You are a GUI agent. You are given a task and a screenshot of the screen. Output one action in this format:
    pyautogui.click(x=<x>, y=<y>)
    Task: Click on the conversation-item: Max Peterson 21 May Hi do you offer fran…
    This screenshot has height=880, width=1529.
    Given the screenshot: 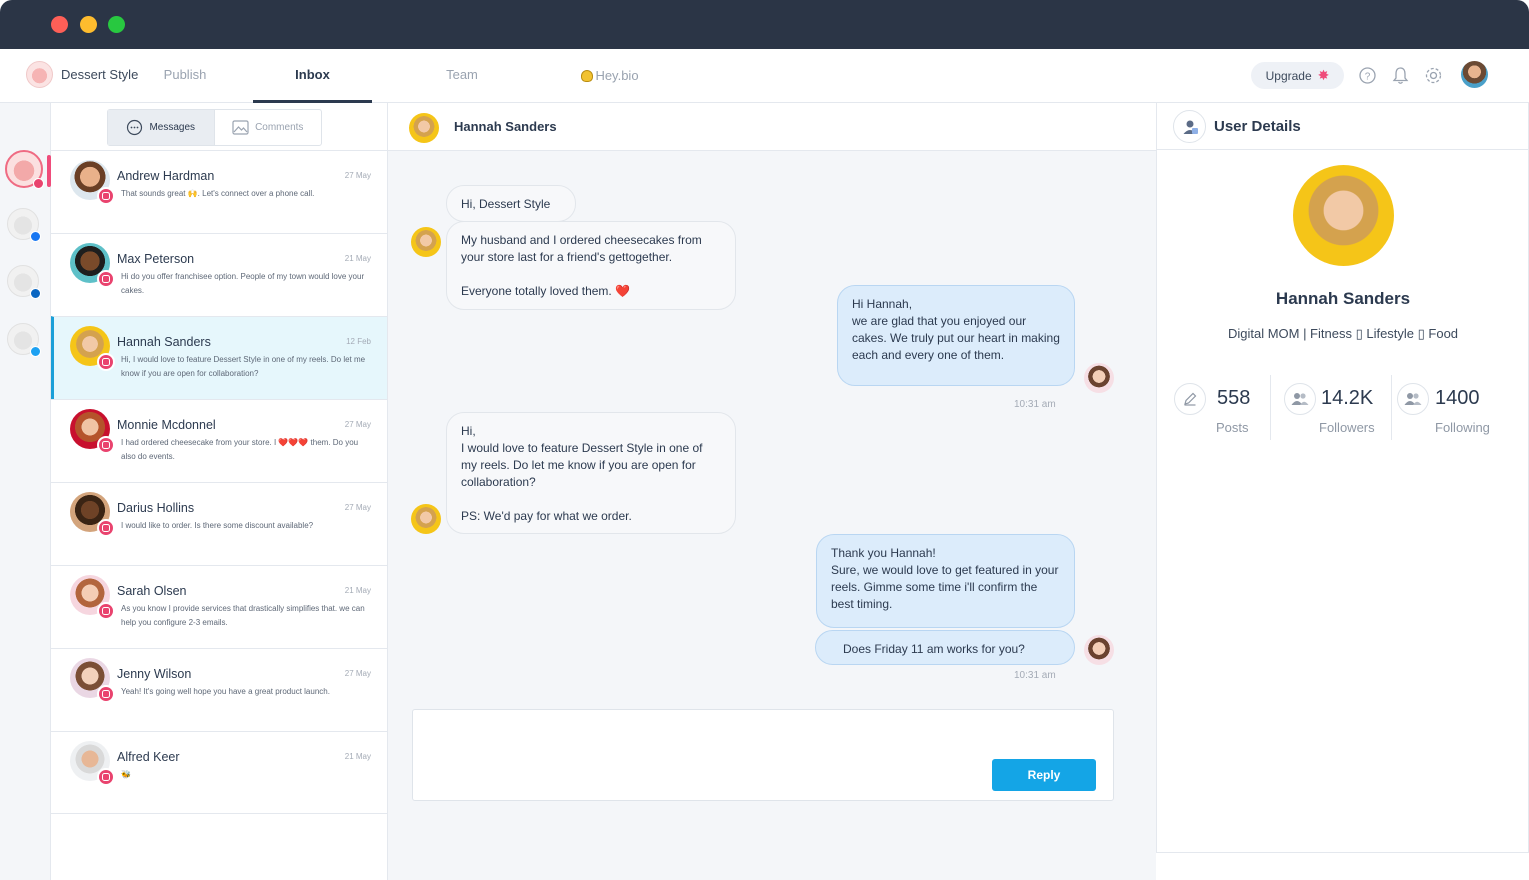 What is the action you would take?
    pyautogui.click(x=219, y=274)
    